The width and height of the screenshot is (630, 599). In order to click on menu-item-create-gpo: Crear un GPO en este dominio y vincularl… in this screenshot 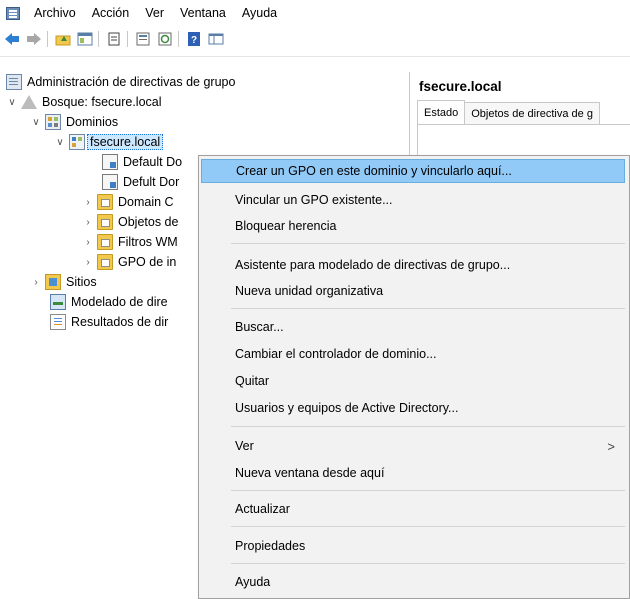, I will do `click(413, 171)`.